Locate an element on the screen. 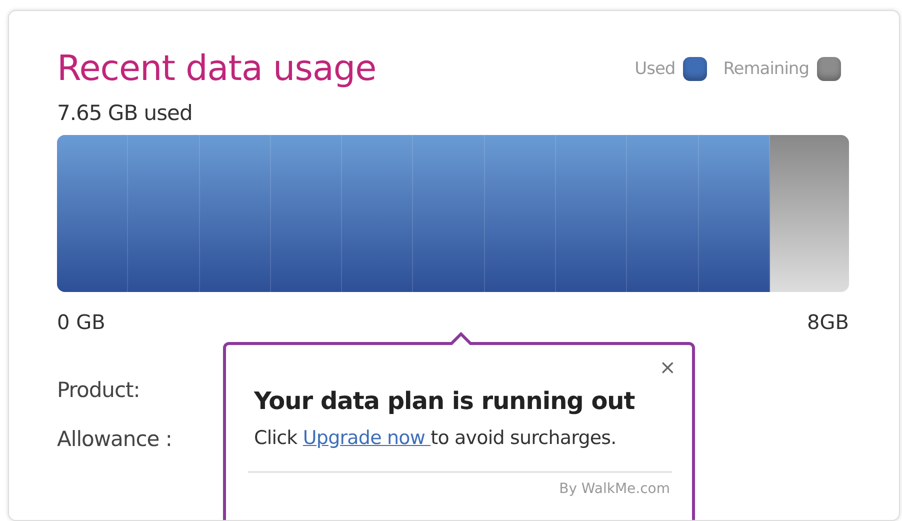 This screenshot has width=902, height=521. legend-label: Used is located at coordinates (655, 69).